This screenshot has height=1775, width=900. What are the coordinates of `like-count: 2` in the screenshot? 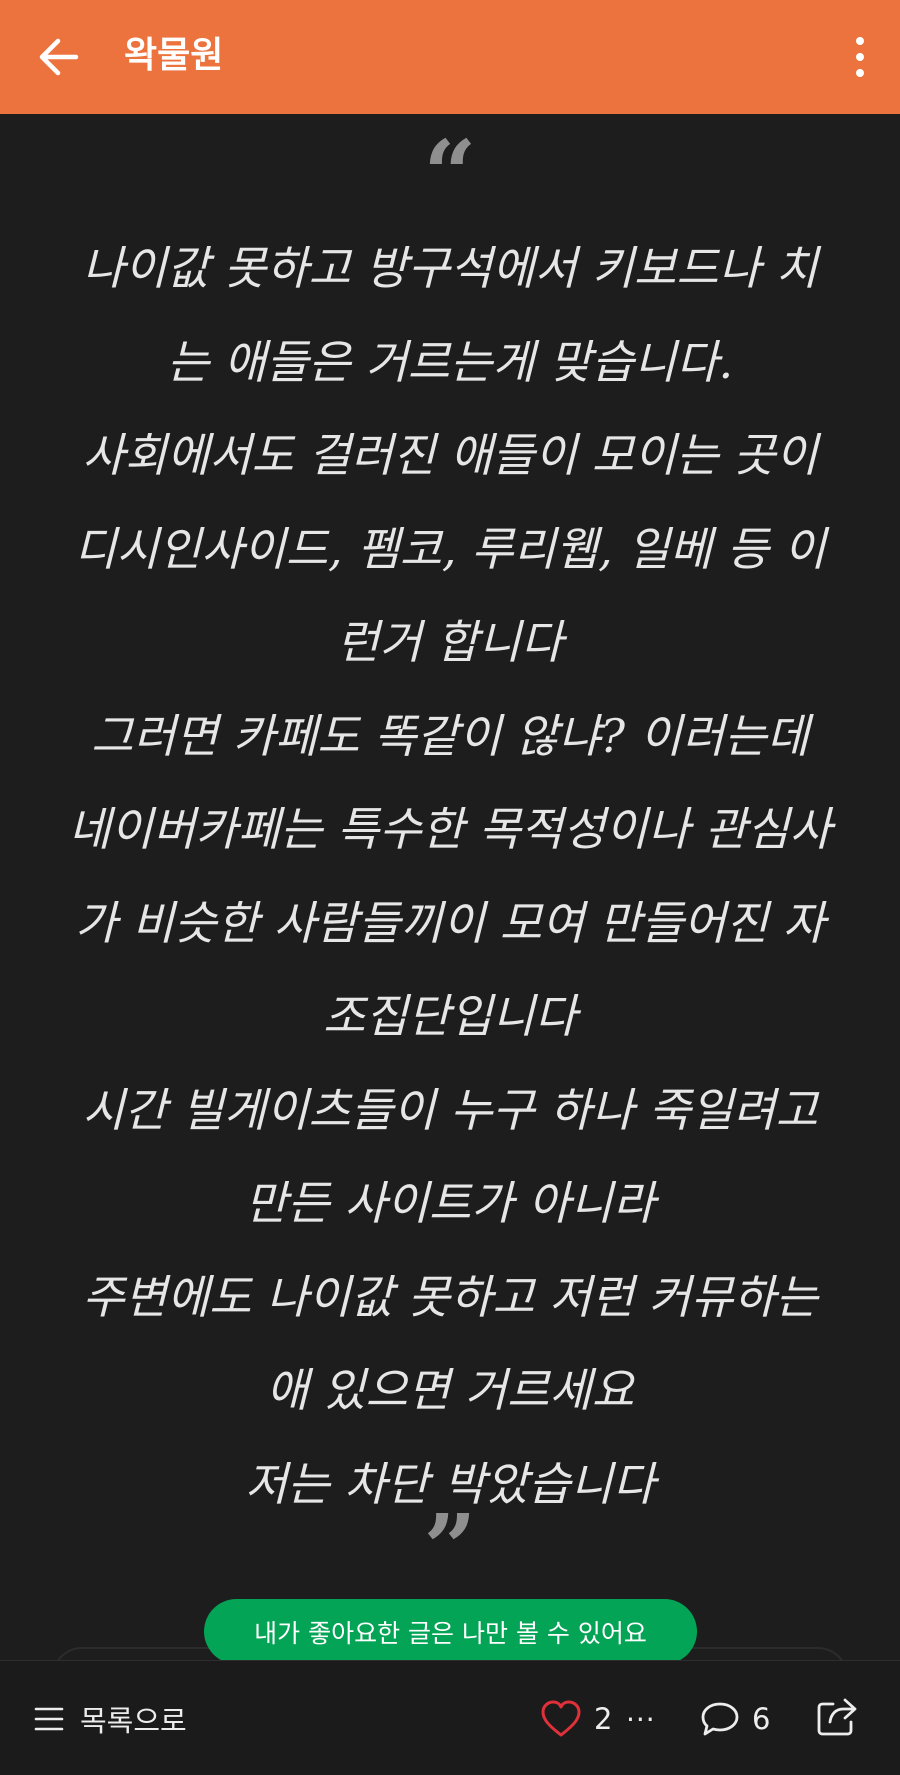 It's located at (603, 1719).